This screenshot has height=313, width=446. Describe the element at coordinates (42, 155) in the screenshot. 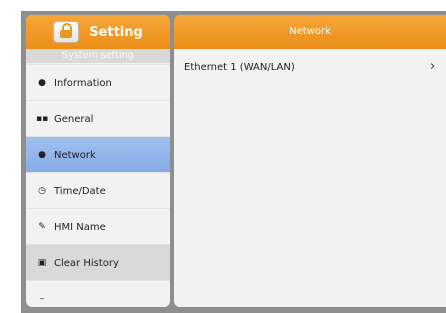

I see `network-icon: ●` at that location.